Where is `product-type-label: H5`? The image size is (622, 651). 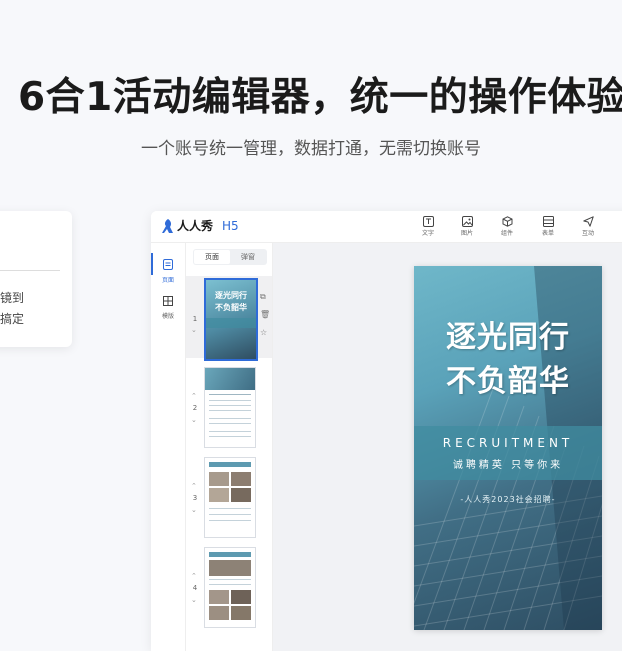 product-type-label: H5 is located at coordinates (230, 226).